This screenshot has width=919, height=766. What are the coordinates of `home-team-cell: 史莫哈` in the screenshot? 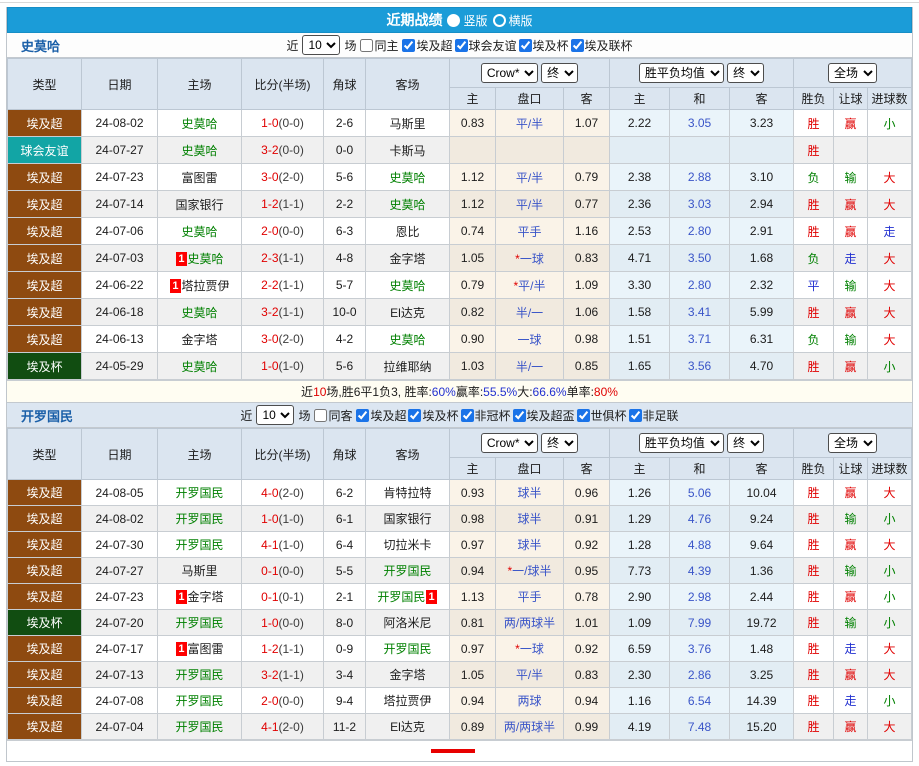 It's located at (199, 312).